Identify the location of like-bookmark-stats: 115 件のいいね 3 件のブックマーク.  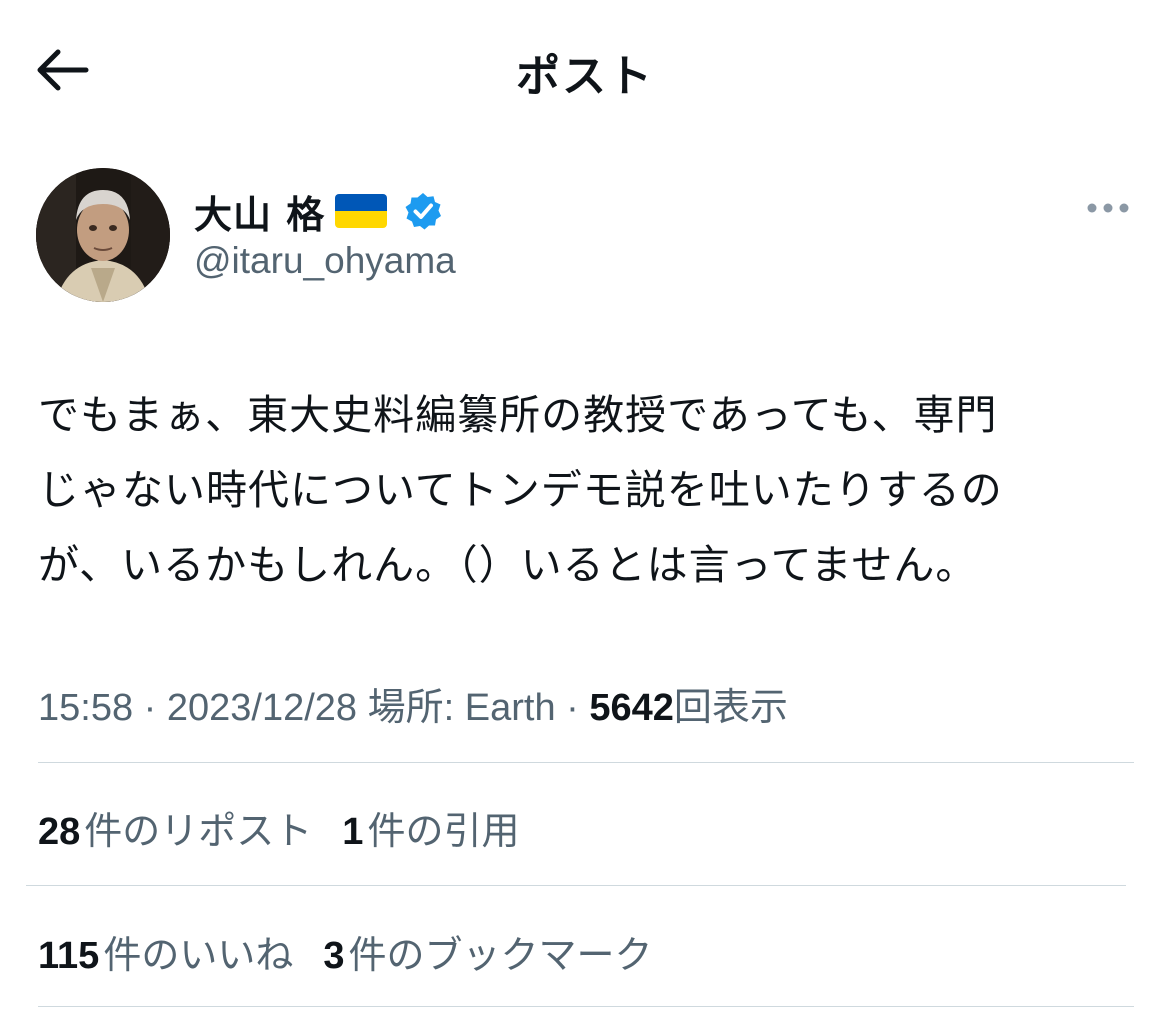
(345, 951).